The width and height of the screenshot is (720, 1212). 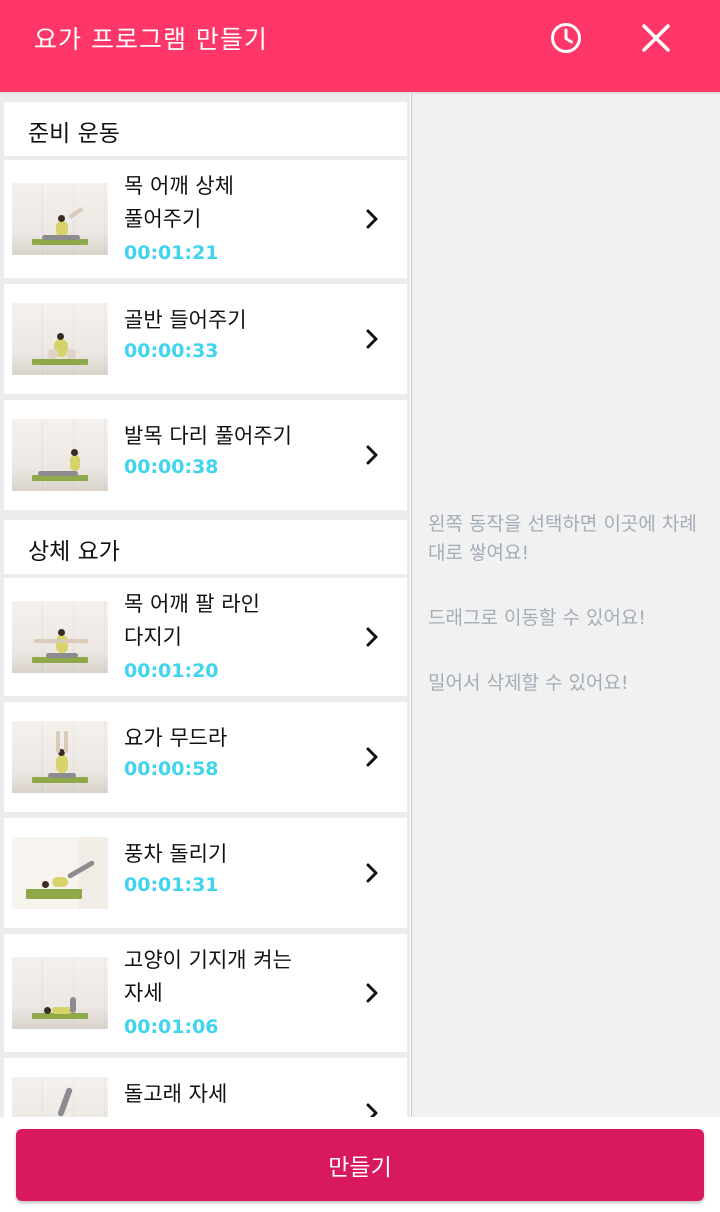 I want to click on exercise-name: 발목 다리 풀어주기, so click(x=208, y=436).